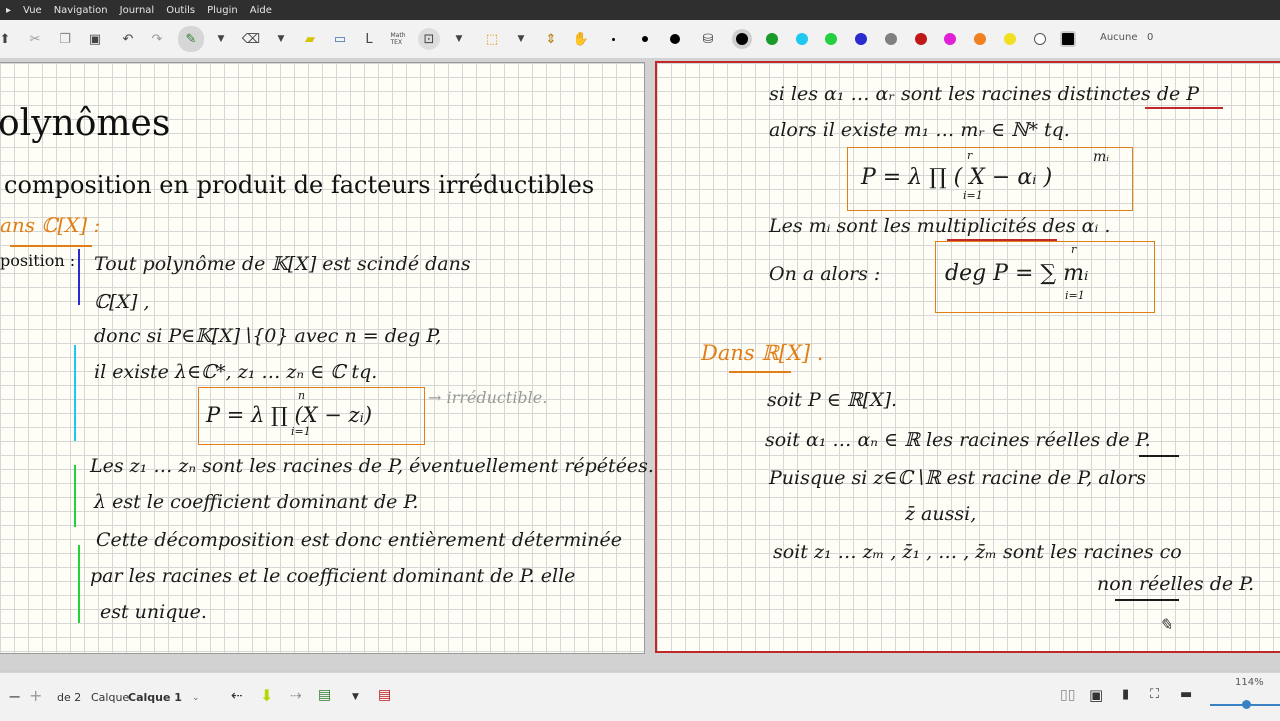  Describe the element at coordinates (222, 10) in the screenshot. I see `menu-plugin: Plugin` at that location.